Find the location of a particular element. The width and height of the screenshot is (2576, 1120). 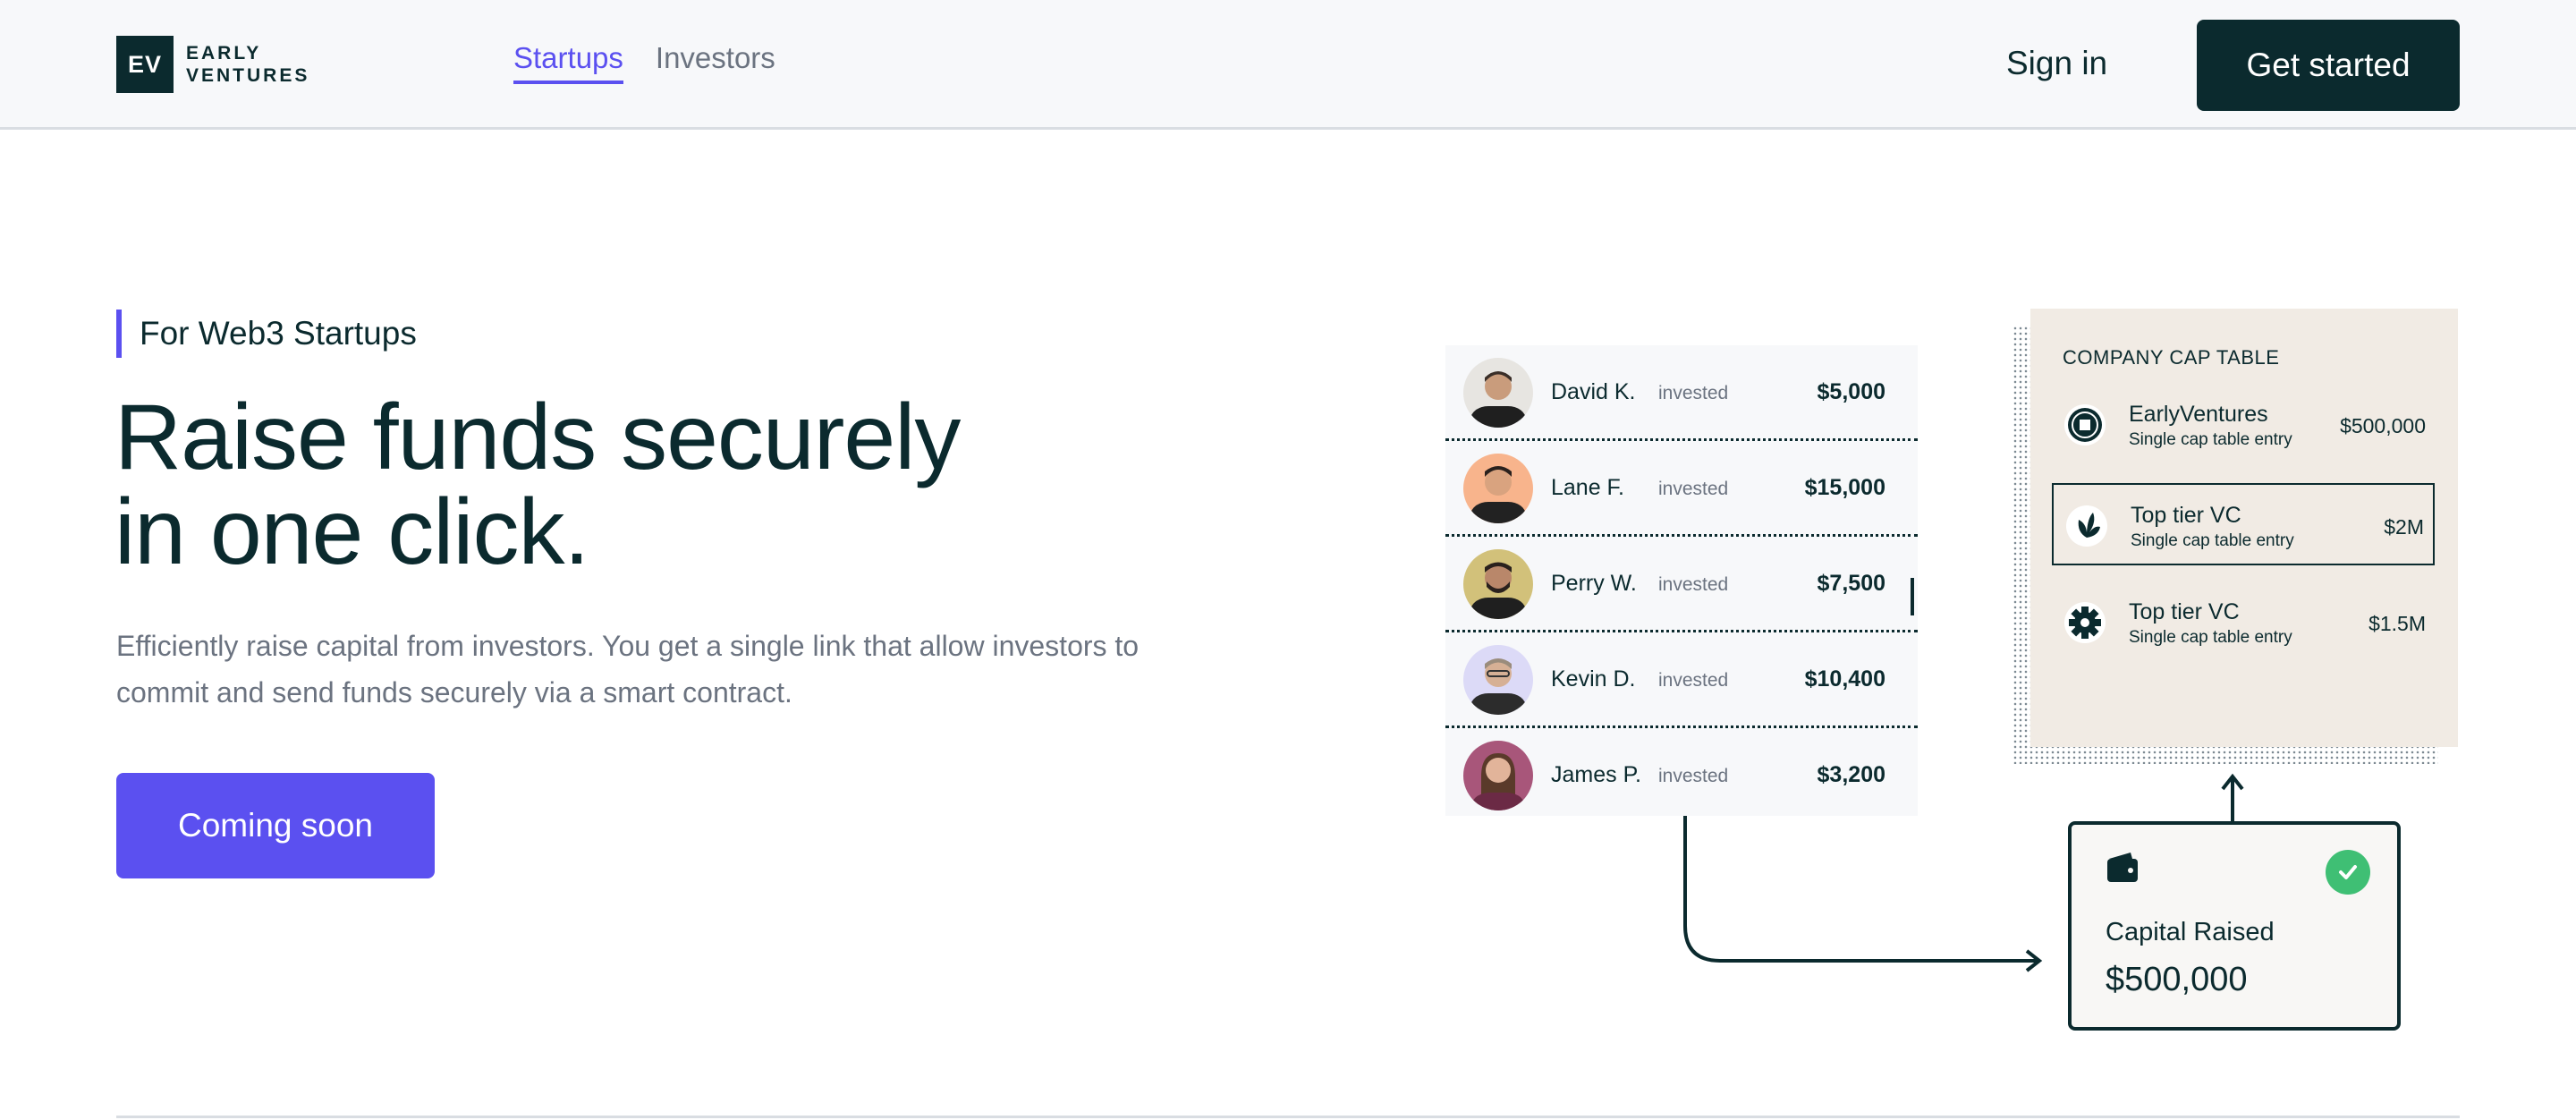

investor-name: Perry W. is located at coordinates (1594, 583).